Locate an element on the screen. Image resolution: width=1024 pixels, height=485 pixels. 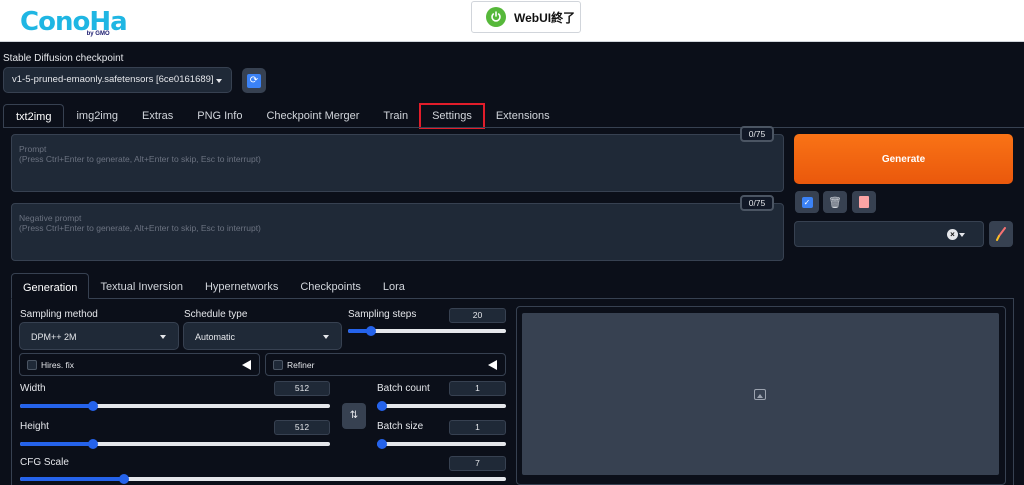
batch-count-knob is located at coordinates (382, 406).